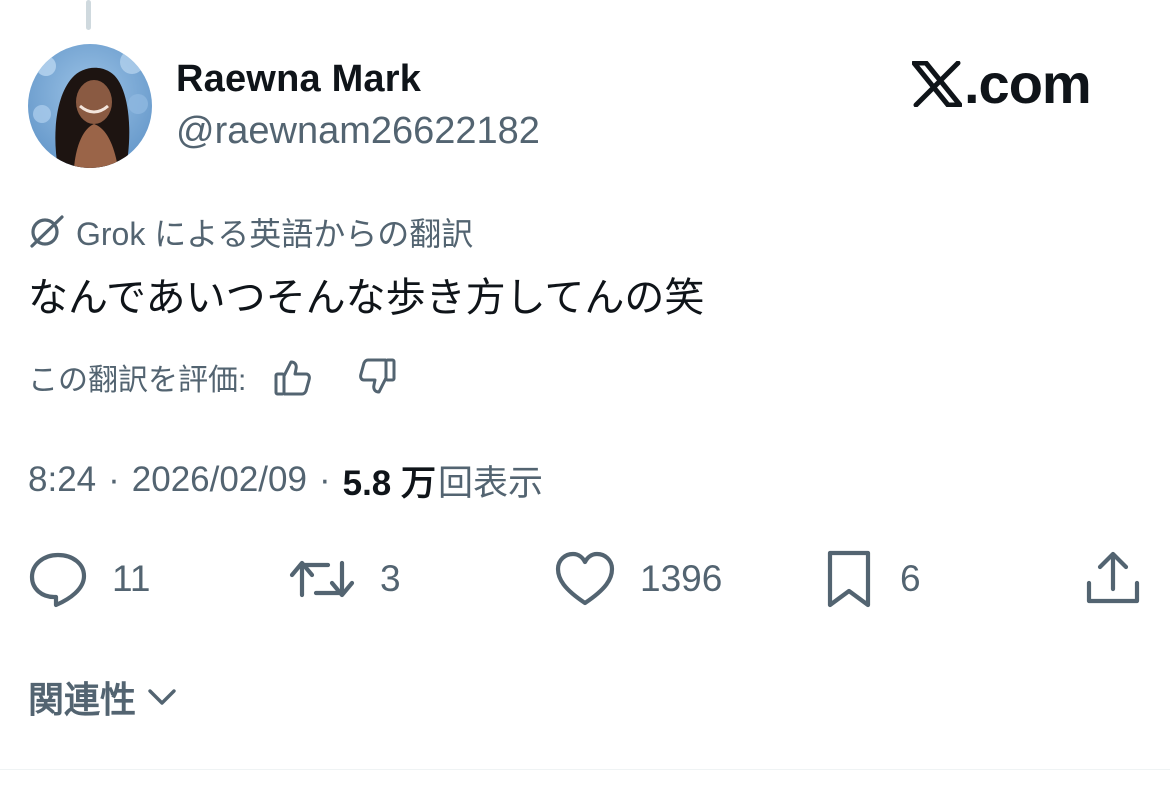 The width and height of the screenshot is (1170, 791). Describe the element at coordinates (322, 579) in the screenshot. I see `repost-icon` at that location.